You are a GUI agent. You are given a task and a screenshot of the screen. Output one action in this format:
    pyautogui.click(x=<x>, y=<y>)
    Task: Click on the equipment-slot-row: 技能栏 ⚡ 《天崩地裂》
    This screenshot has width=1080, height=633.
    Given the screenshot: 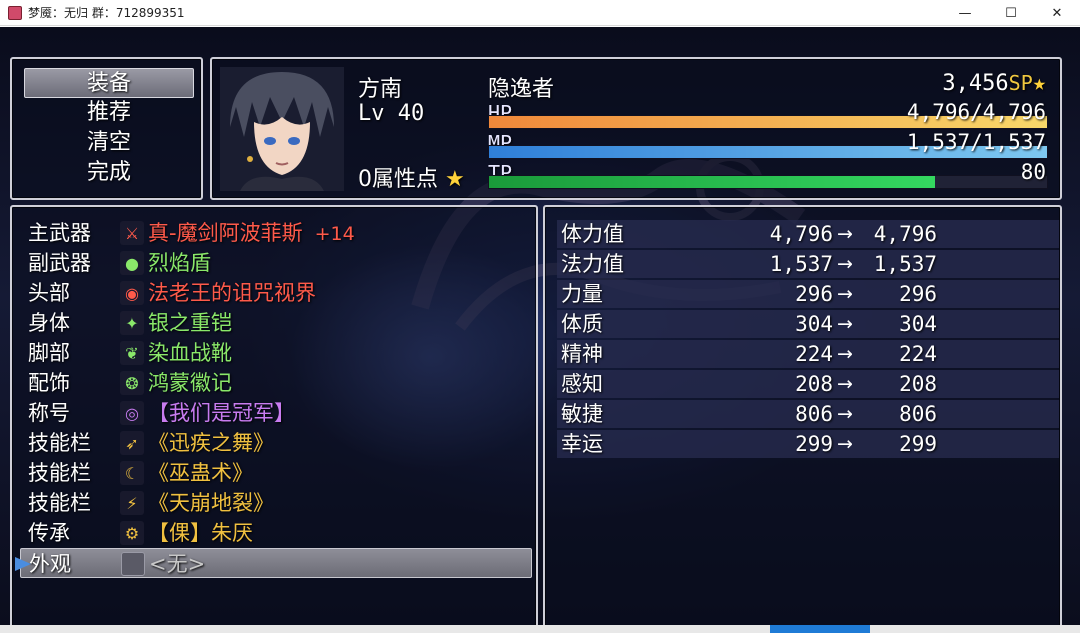 What is the action you would take?
    pyautogui.click(x=276, y=503)
    